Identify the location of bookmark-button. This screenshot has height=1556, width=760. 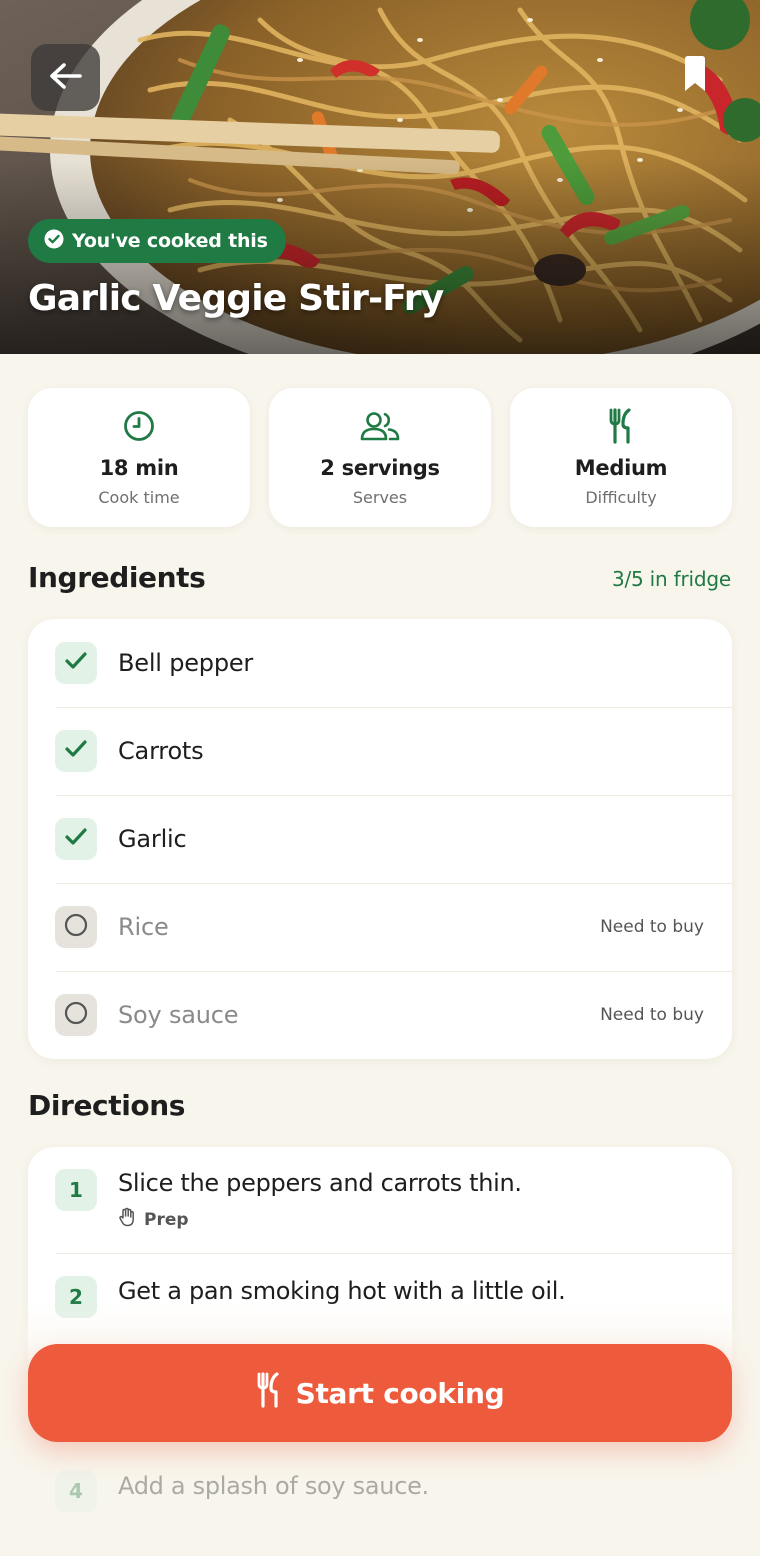
(695, 76).